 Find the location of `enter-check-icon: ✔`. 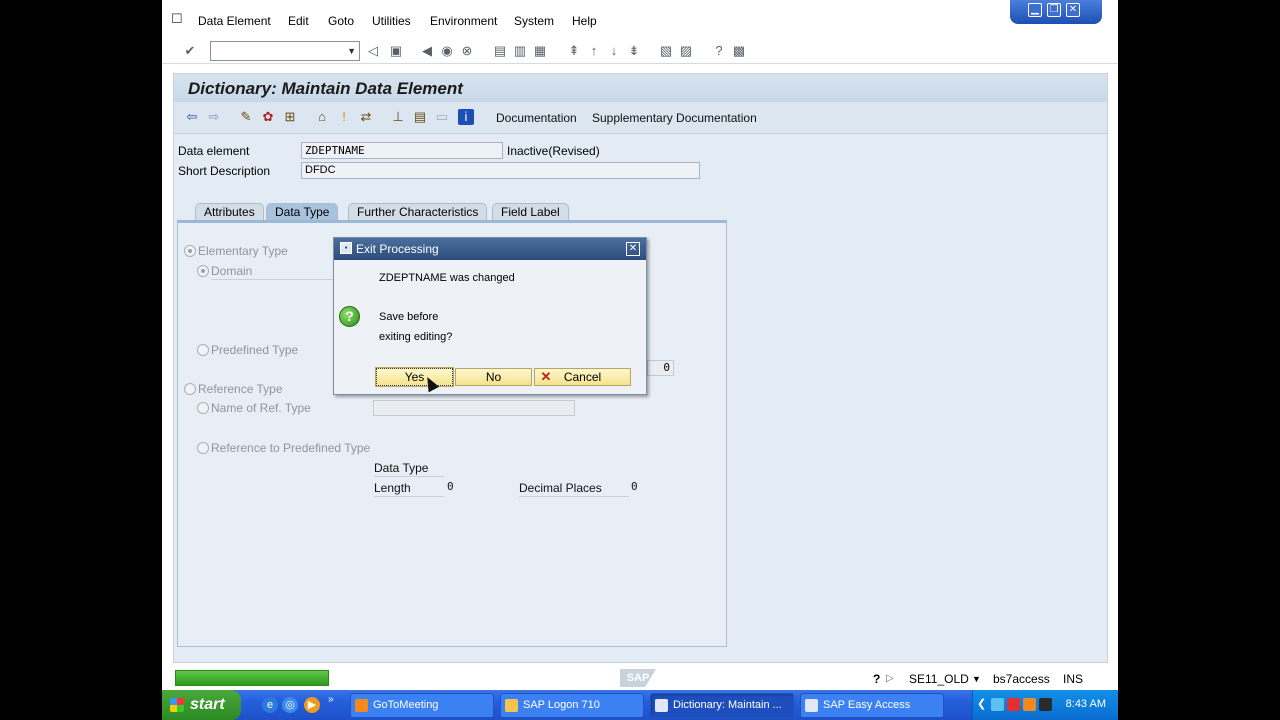

enter-check-icon: ✔ is located at coordinates (190, 51).